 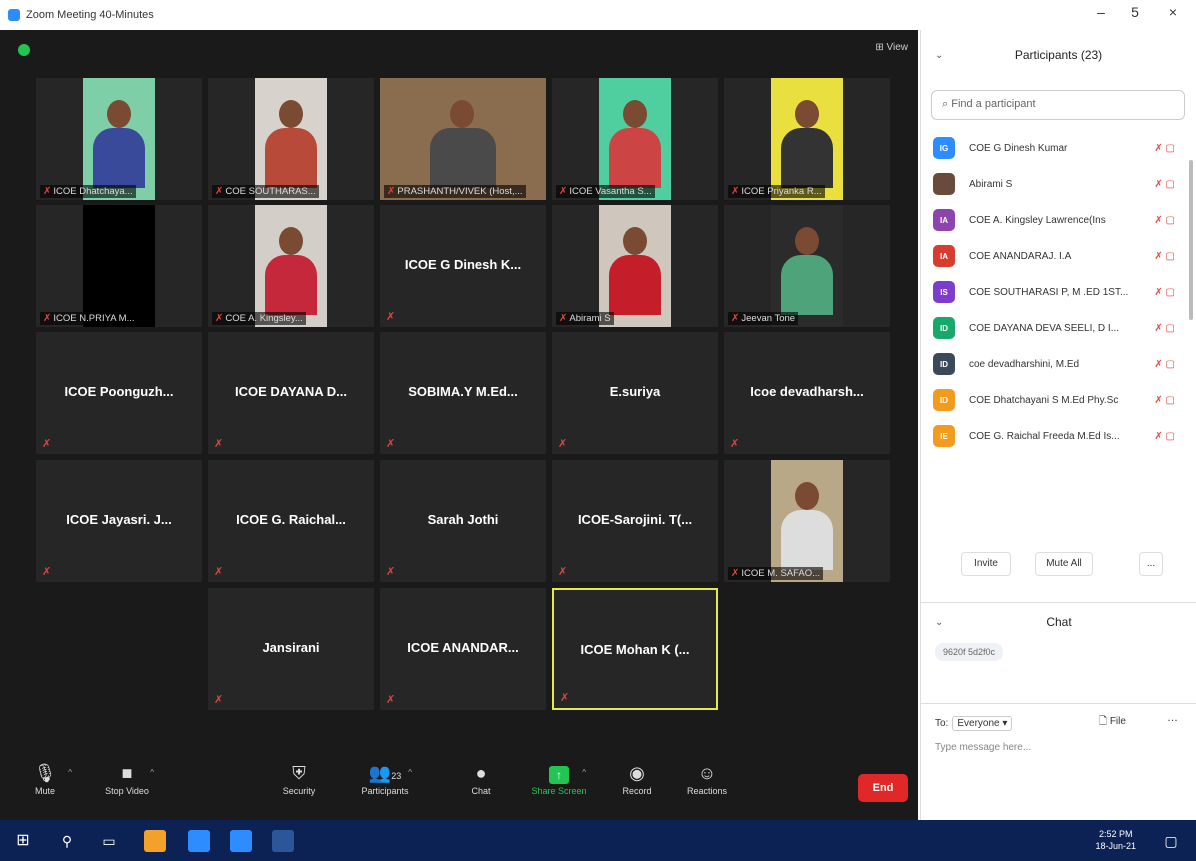 I want to click on video-tile: ICOE ANANDAR... ✗, so click(x=463, y=649).